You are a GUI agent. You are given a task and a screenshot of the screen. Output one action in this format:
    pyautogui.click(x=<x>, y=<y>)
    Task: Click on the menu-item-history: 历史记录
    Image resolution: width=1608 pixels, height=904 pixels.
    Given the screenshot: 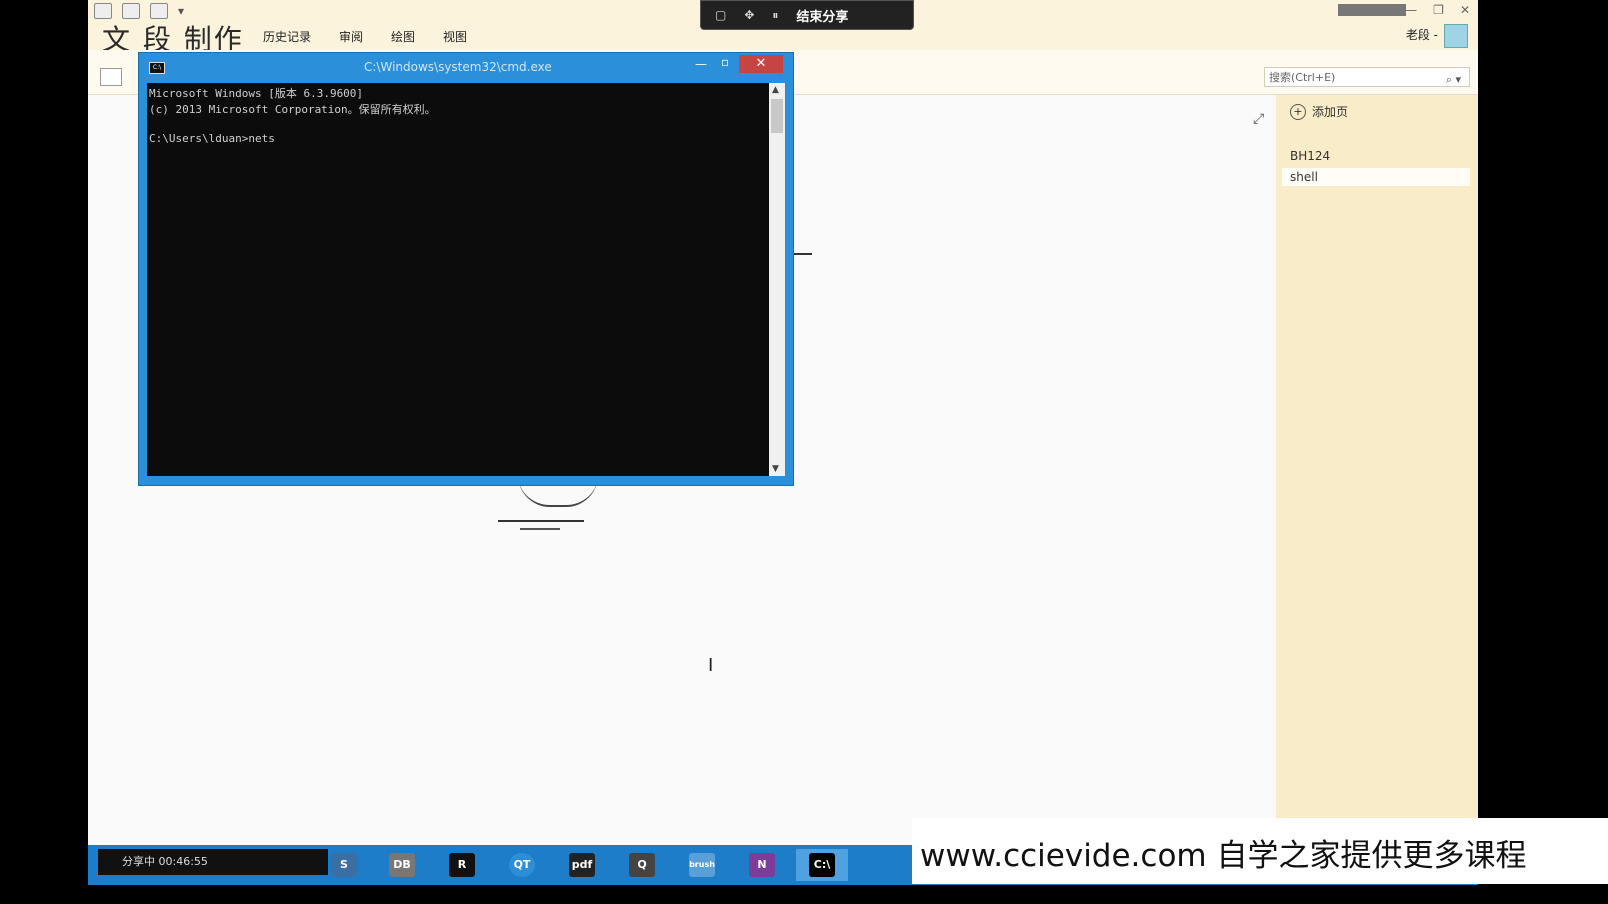 What is the action you would take?
    pyautogui.click(x=287, y=36)
    